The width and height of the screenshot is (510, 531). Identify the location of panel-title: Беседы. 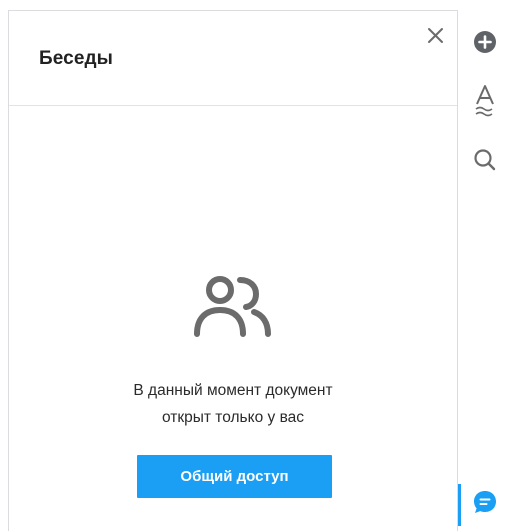
(76, 58).